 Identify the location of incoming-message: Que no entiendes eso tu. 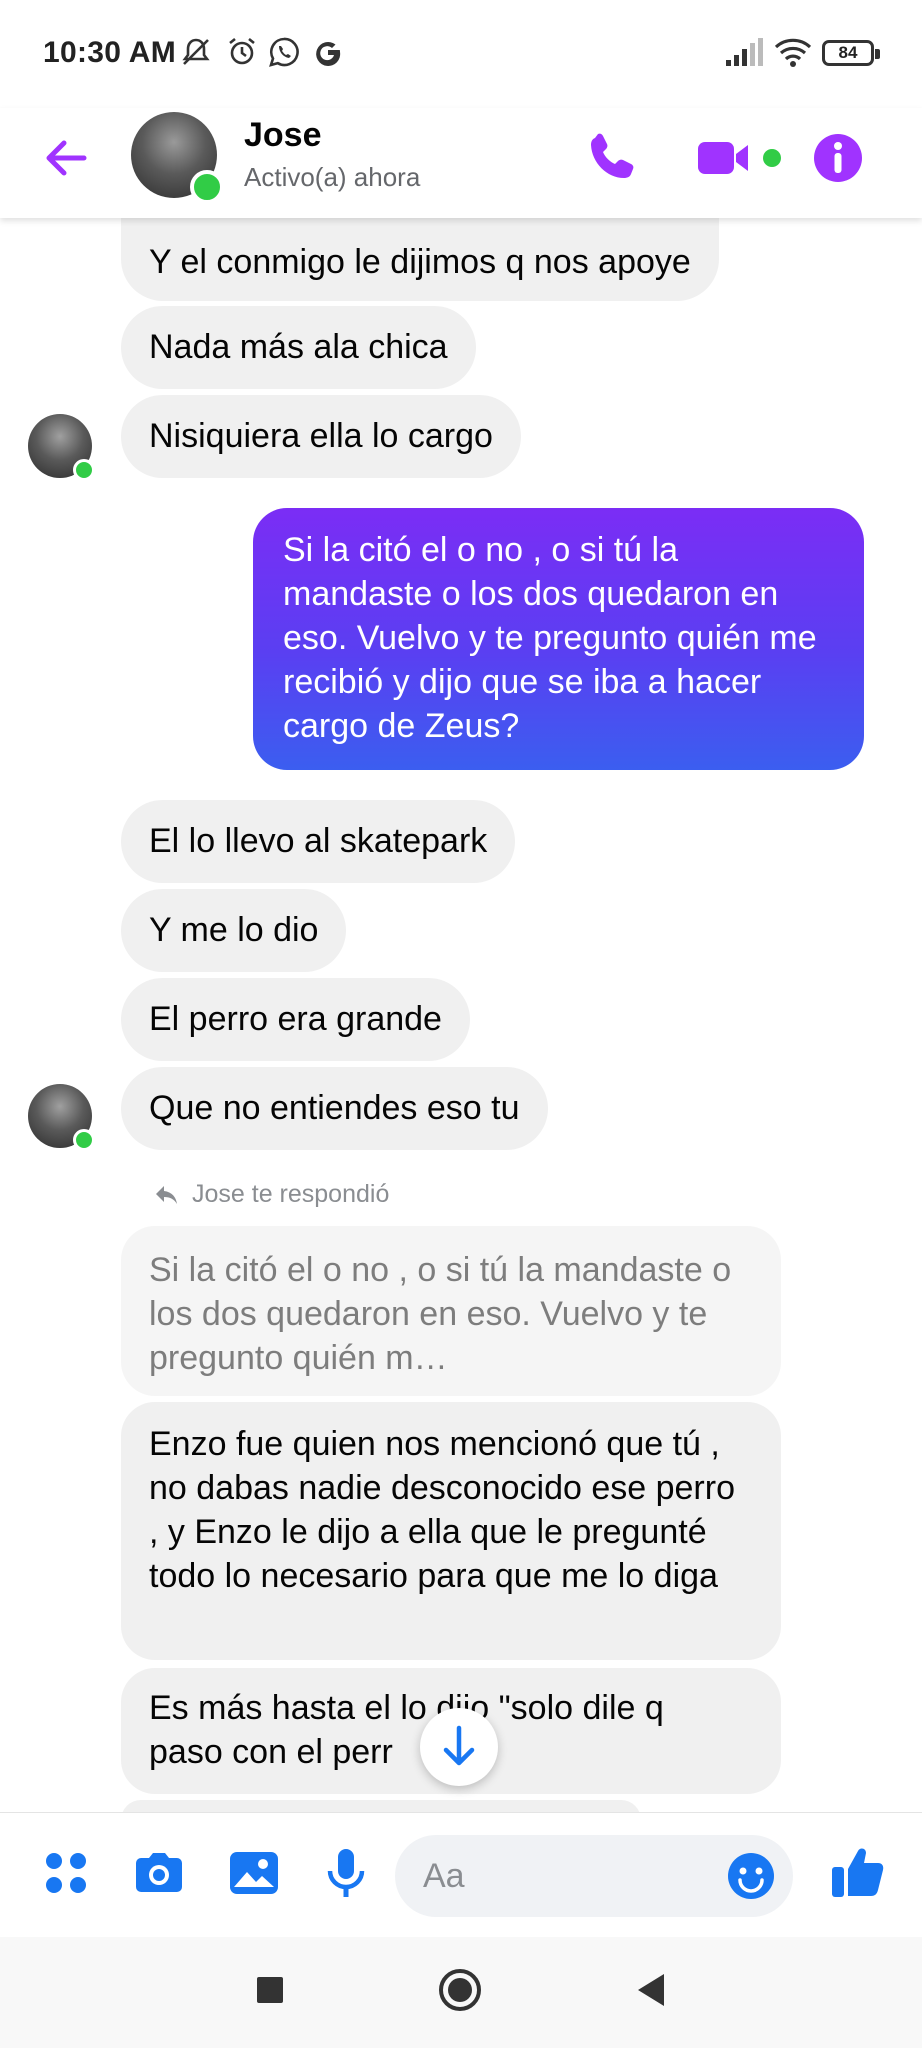
(334, 1108).